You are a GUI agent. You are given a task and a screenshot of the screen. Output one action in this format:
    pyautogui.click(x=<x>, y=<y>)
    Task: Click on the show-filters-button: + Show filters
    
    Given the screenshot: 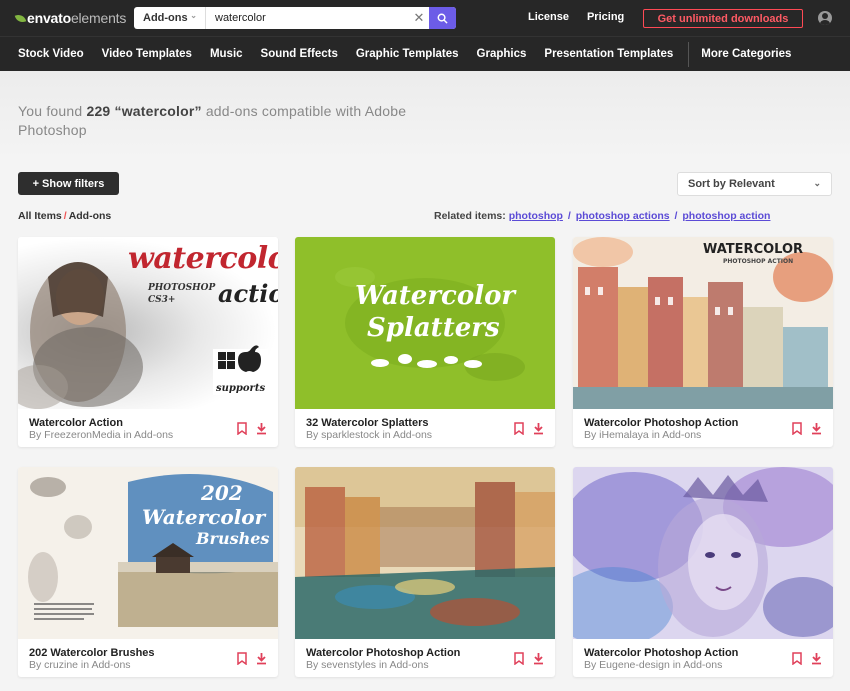 What is the action you would take?
    pyautogui.click(x=68, y=183)
    